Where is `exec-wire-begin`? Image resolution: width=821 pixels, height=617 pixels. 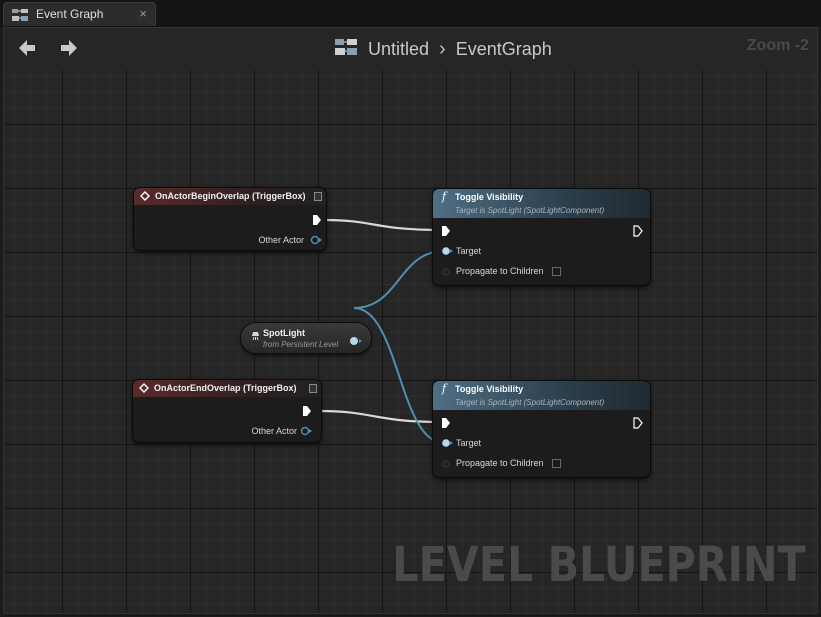 exec-wire-begin is located at coordinates (383, 225).